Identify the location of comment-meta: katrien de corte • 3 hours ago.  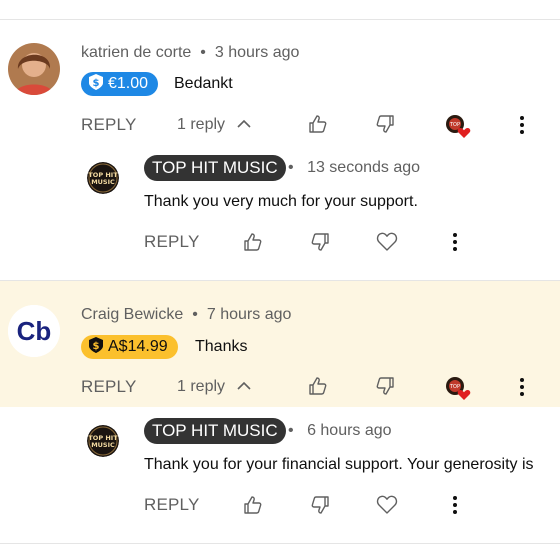
(190, 53).